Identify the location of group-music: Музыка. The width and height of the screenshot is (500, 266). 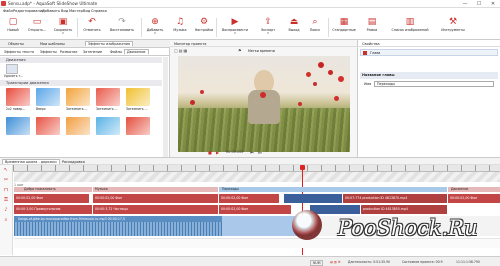
(155, 189).